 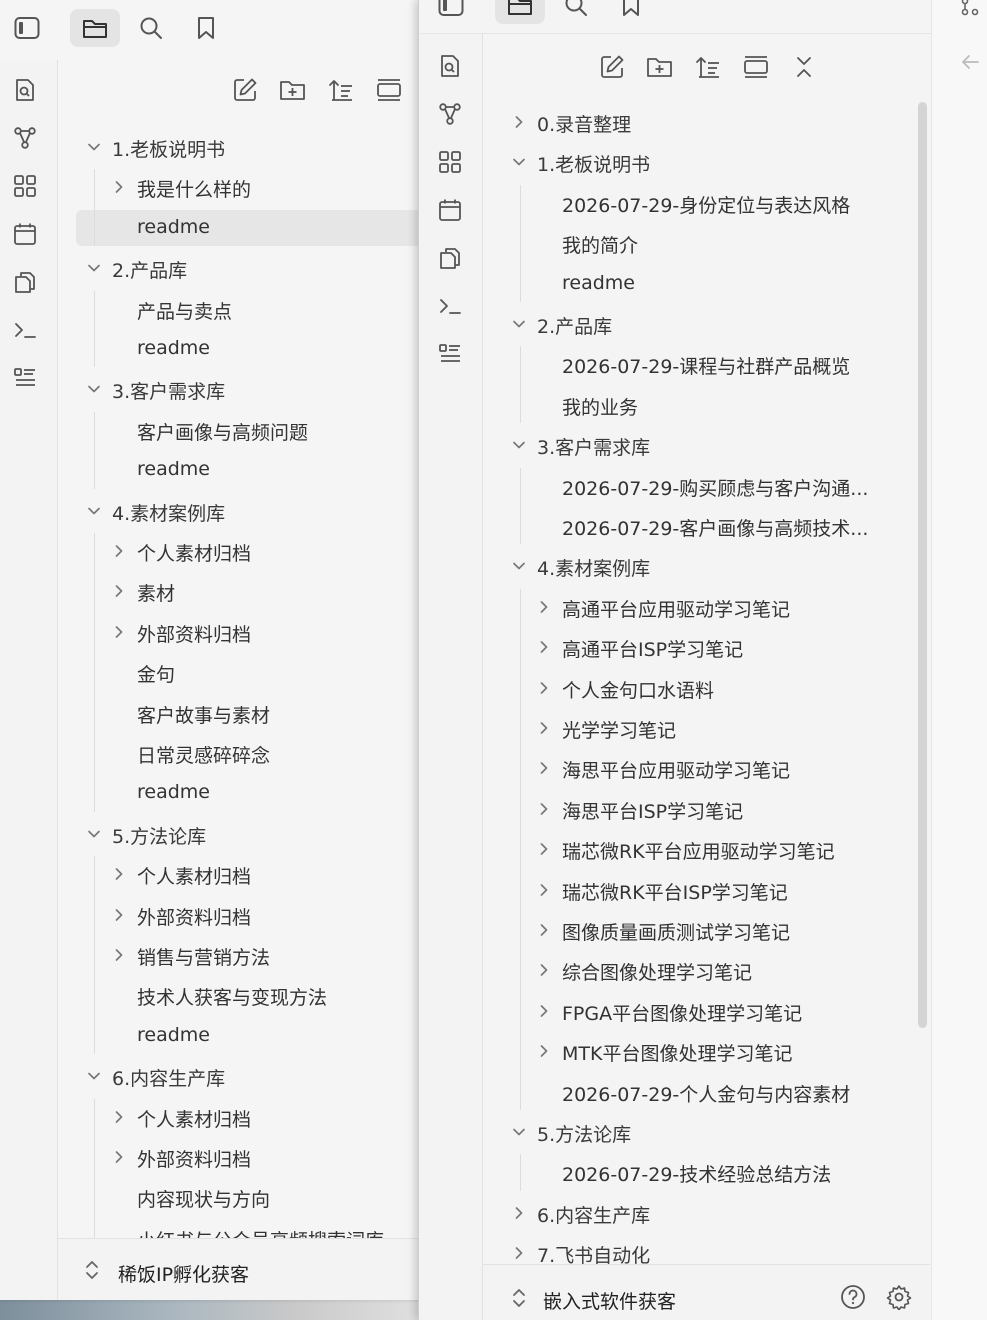 I want to click on tree-file: 日常灵感碎碎念, so click(x=239, y=753).